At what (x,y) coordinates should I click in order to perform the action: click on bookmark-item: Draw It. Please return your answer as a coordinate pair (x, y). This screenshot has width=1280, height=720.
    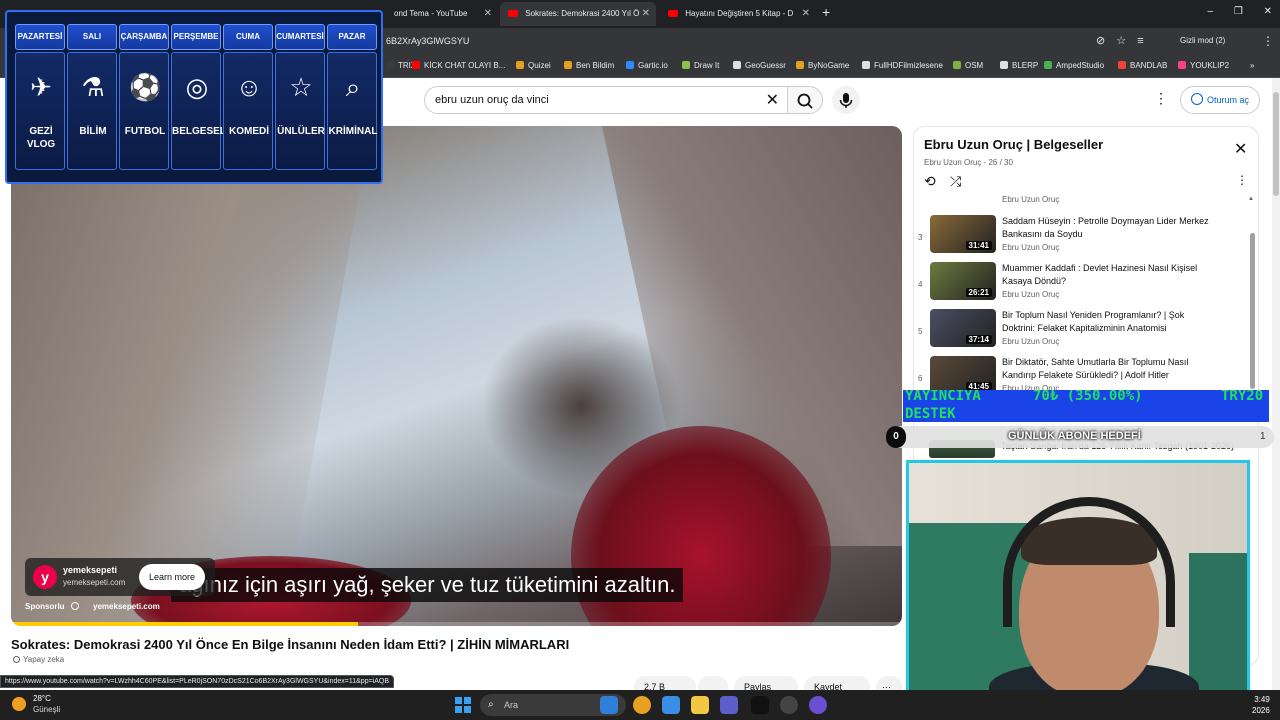
    Looking at the image, I should click on (700, 65).